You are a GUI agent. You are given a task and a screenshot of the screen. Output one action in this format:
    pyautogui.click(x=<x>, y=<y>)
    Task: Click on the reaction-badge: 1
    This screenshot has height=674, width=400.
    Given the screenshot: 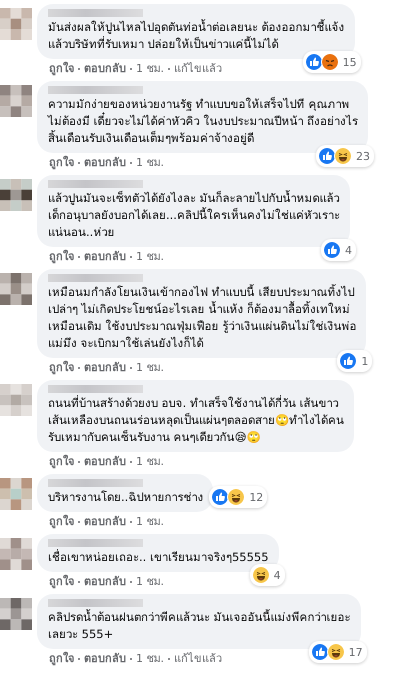 What is the action you would take?
    pyautogui.click(x=354, y=361)
    